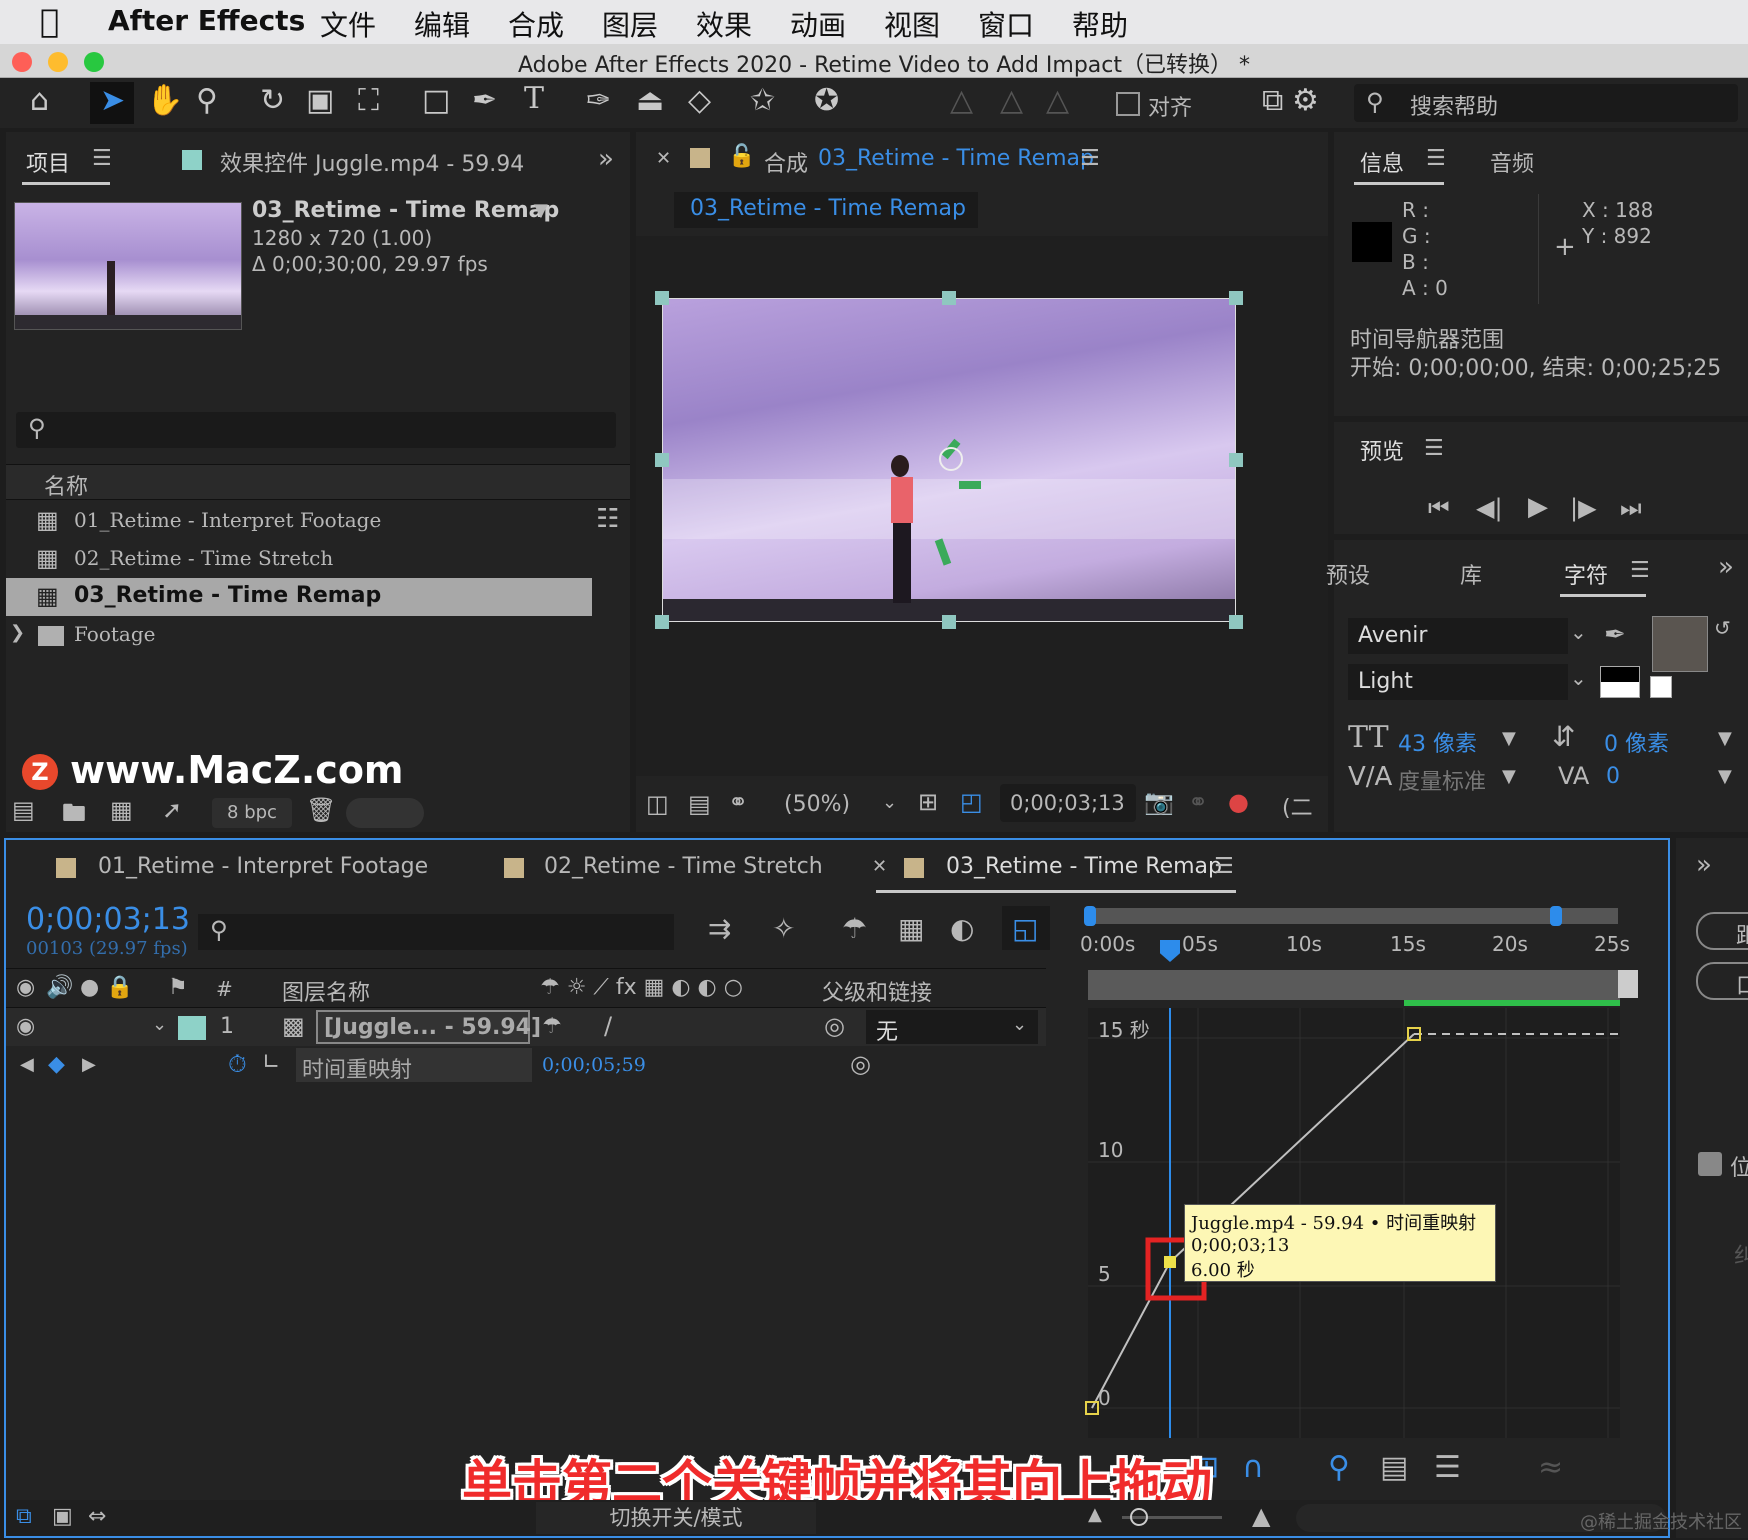 This screenshot has width=1748, height=1540. Describe the element at coordinates (442, 24) in the screenshot. I see `menu-edit: 编辑` at that location.